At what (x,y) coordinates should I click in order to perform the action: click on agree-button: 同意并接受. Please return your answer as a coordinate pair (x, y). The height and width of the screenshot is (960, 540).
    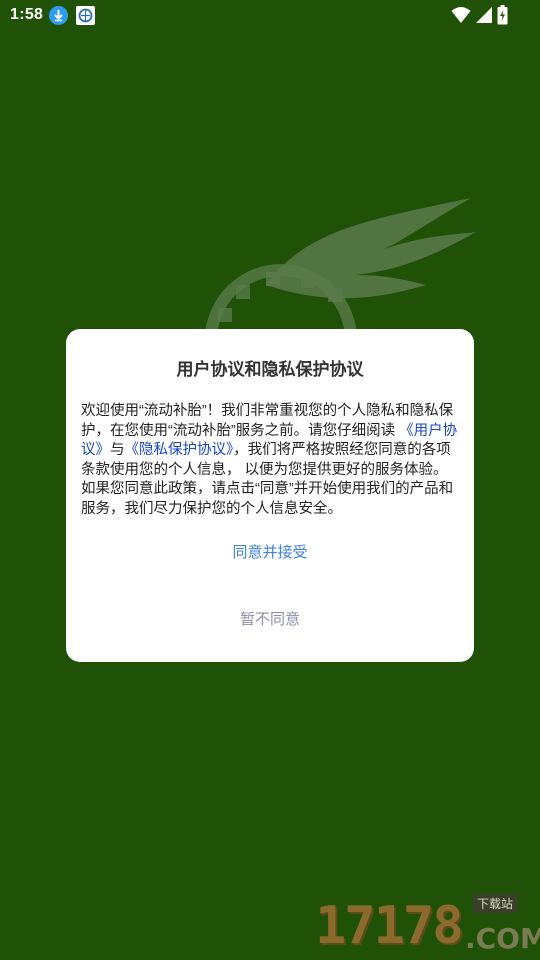
    Looking at the image, I should click on (270, 551).